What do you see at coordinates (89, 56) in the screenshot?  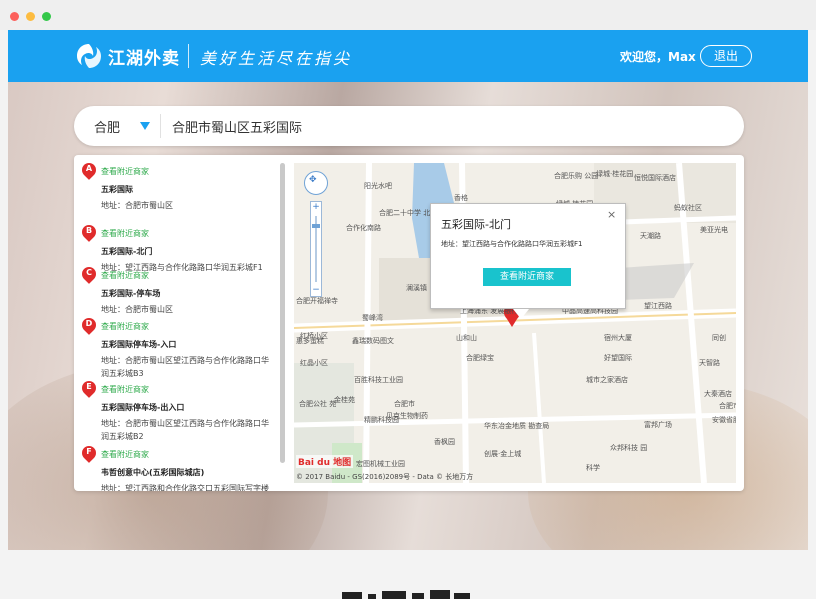 I see `logo-icon` at bounding box center [89, 56].